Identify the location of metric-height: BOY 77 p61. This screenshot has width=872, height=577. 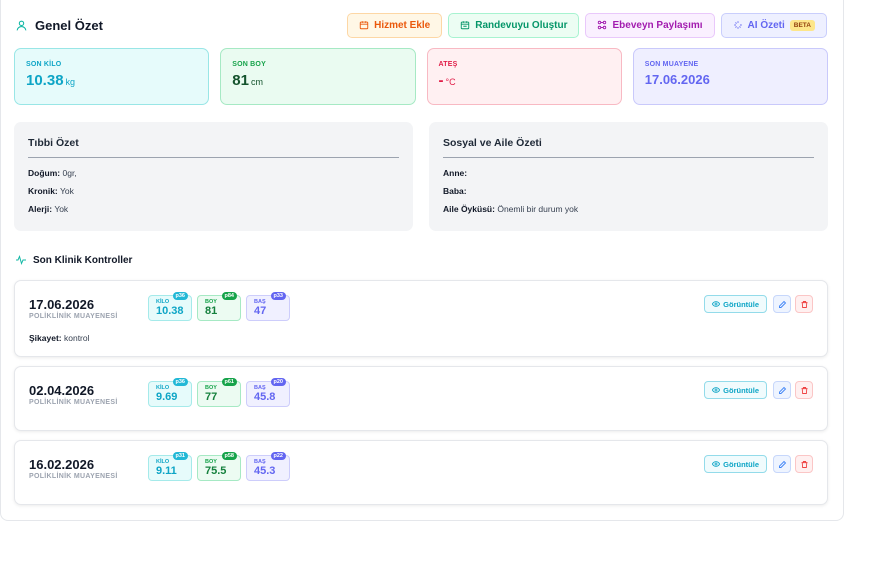
(219, 392).